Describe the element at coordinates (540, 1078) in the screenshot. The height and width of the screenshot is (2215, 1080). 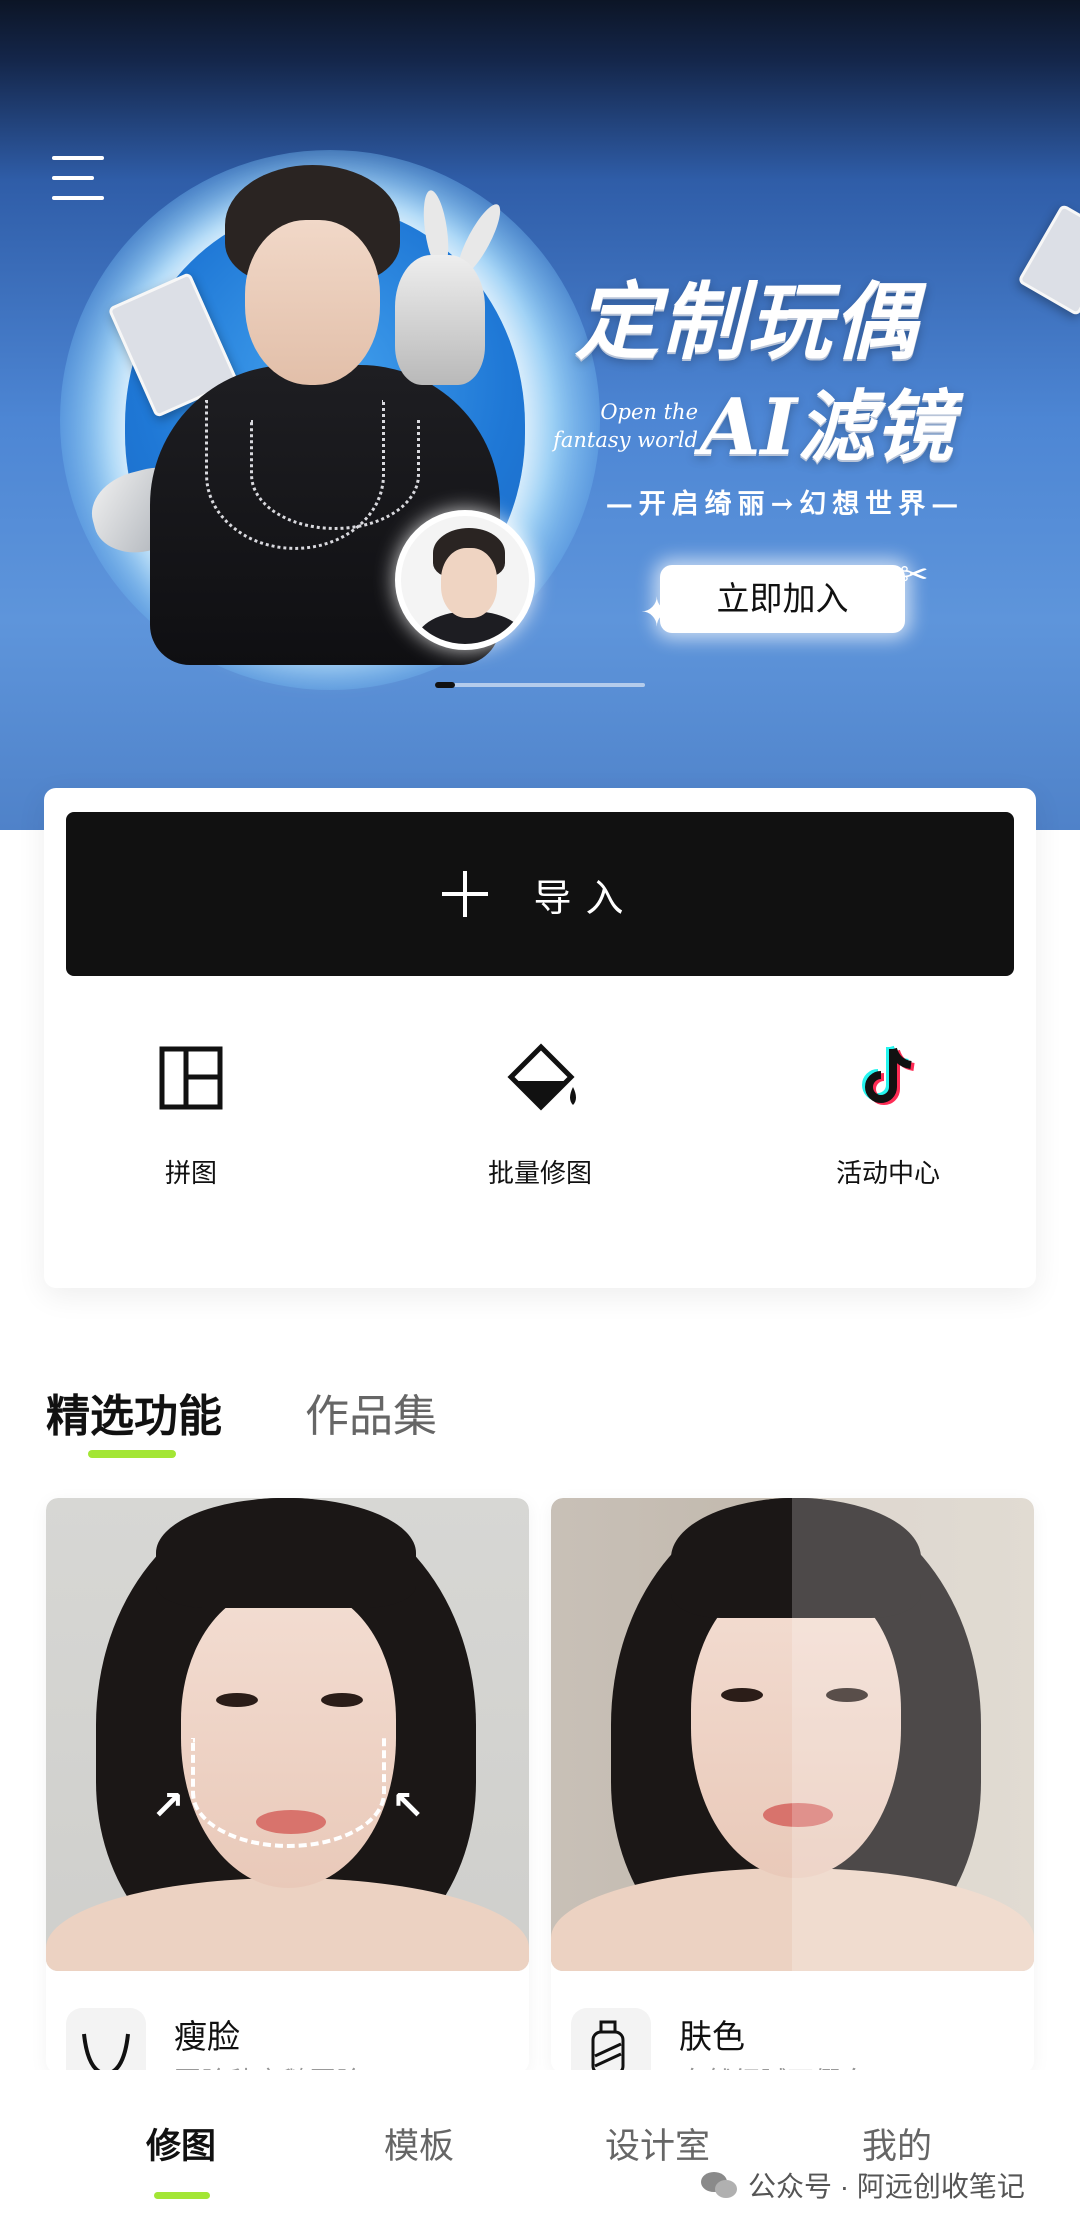
I see `paint-bucket-icon` at that location.